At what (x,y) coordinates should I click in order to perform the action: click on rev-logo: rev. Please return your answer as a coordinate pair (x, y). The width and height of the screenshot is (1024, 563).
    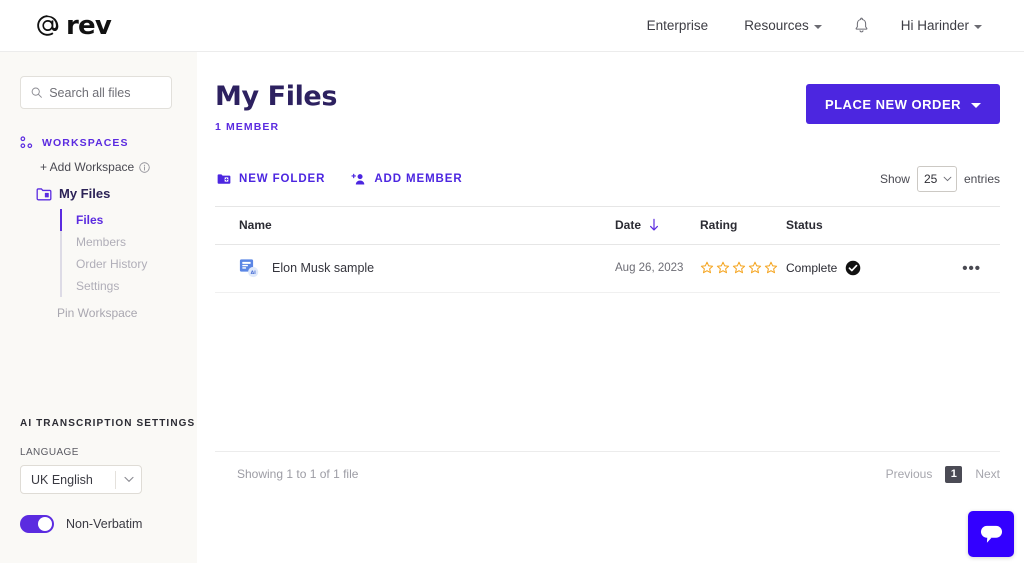
    Looking at the image, I should click on (74, 25).